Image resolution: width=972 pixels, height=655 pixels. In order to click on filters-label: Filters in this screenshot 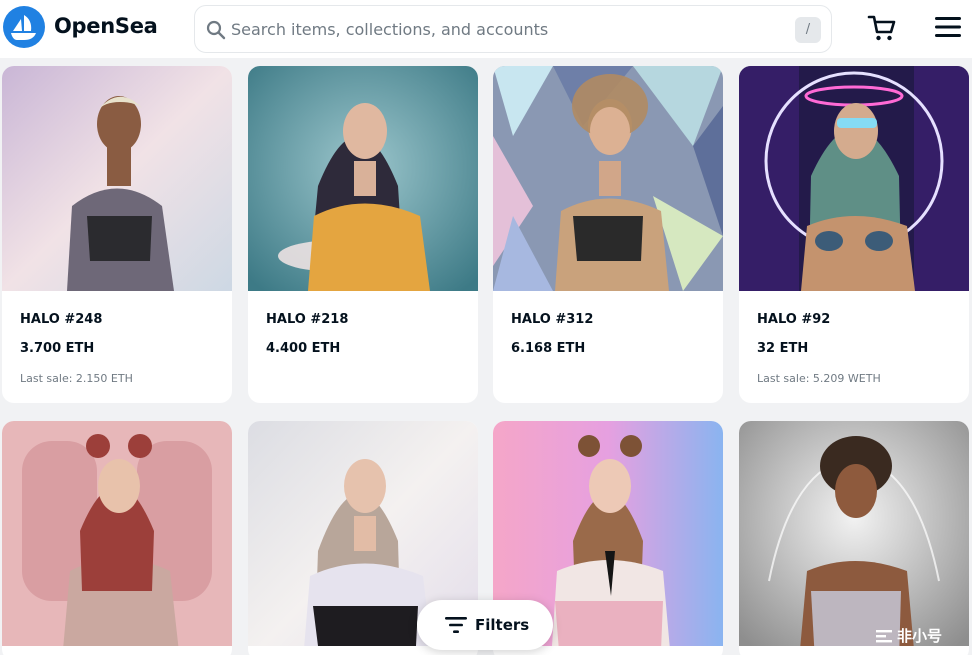, I will do `click(502, 625)`.